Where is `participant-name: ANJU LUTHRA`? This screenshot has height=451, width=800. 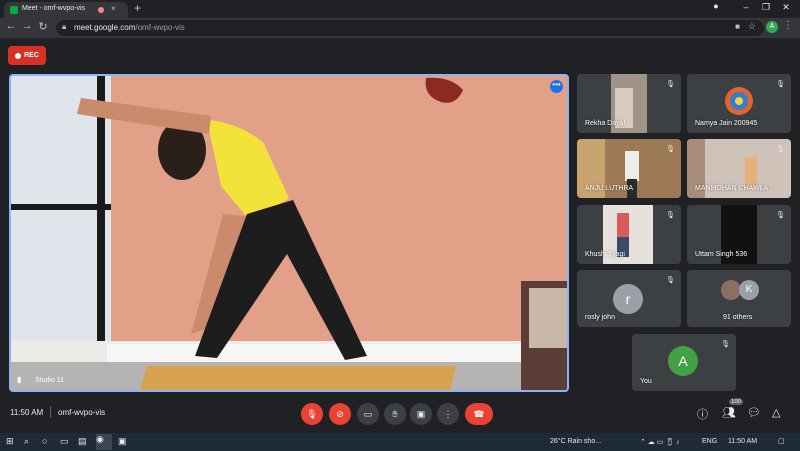
participant-name: ANJU LUTHRA is located at coordinates (609, 188).